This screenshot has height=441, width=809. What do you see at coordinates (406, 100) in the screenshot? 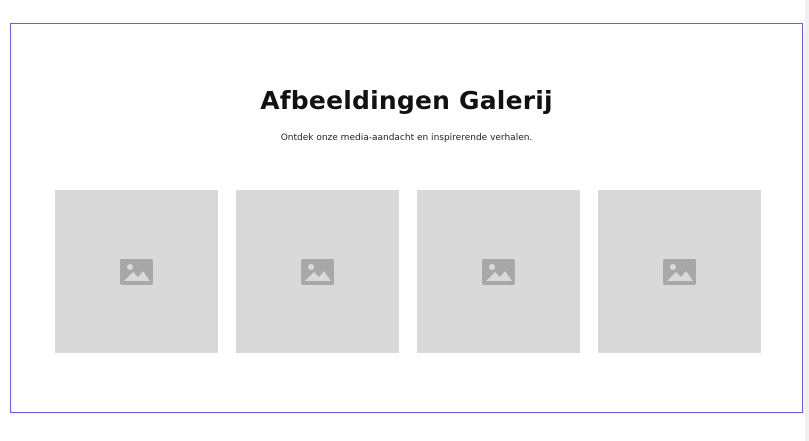
I see `gallery-title: Afbeeldingen Galerij` at bounding box center [406, 100].